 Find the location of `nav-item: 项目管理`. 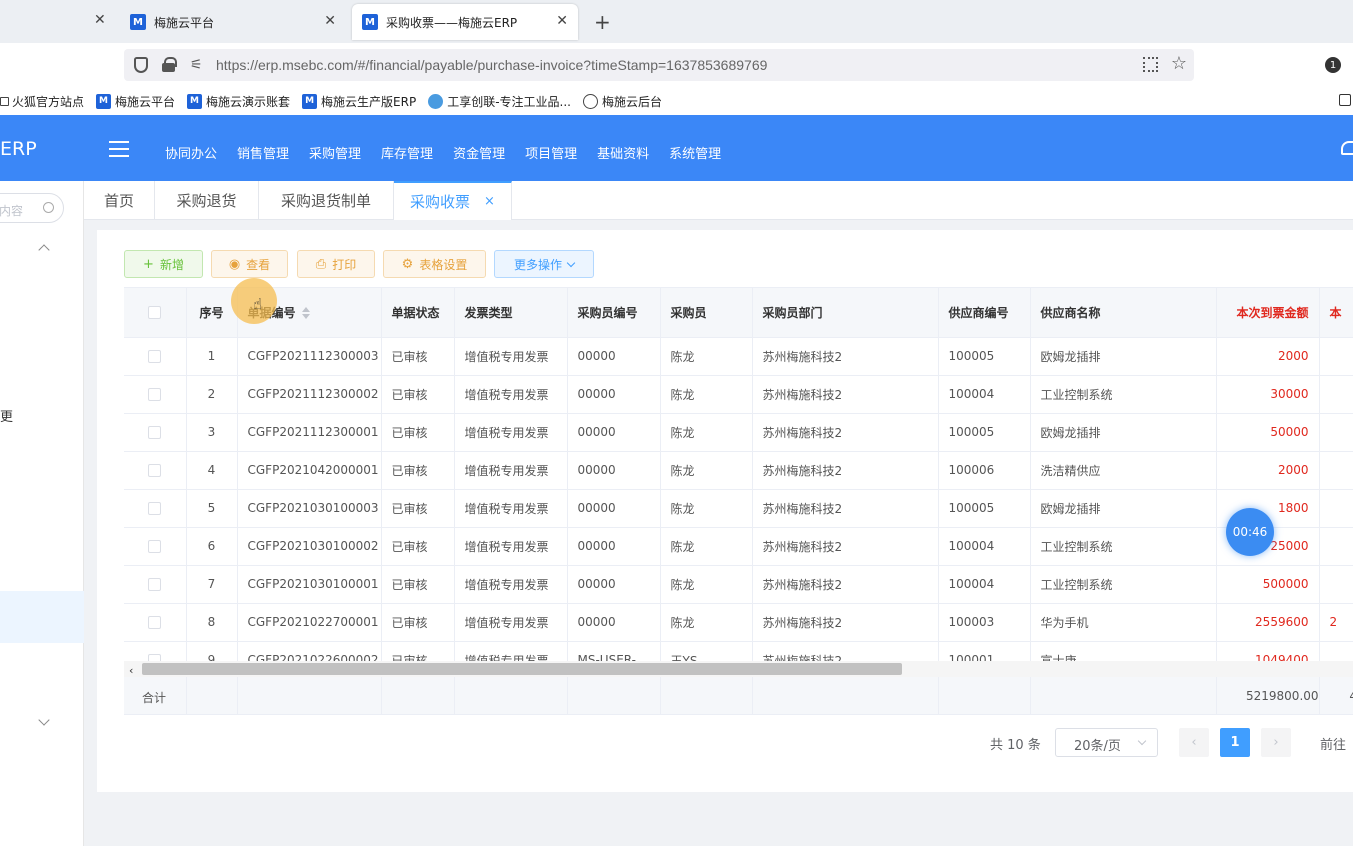

nav-item: 项目管理 is located at coordinates (551, 152).